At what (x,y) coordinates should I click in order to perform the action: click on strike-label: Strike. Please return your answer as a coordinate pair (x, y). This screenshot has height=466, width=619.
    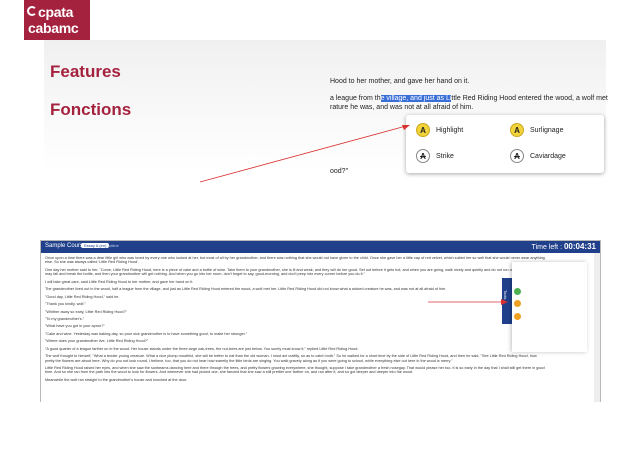
    Looking at the image, I should click on (445, 156).